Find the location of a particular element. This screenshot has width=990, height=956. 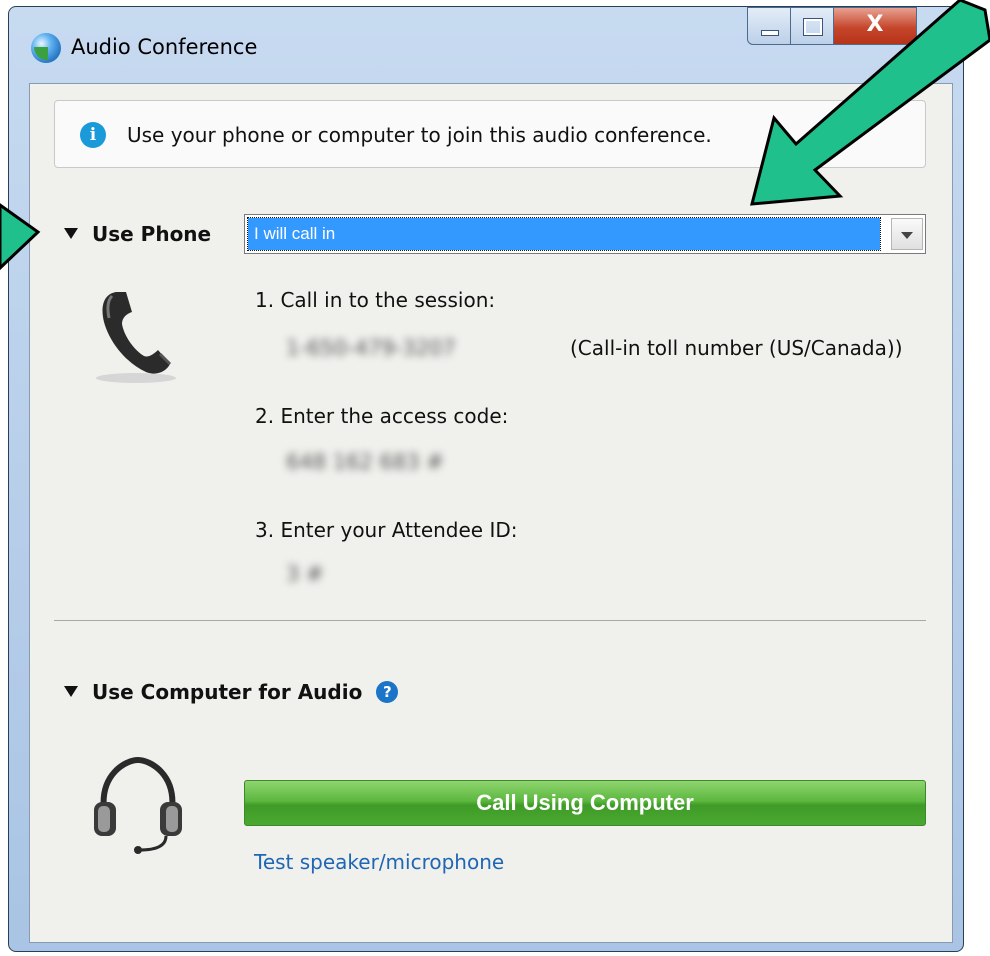

close-button: X is located at coordinates (875, 26).